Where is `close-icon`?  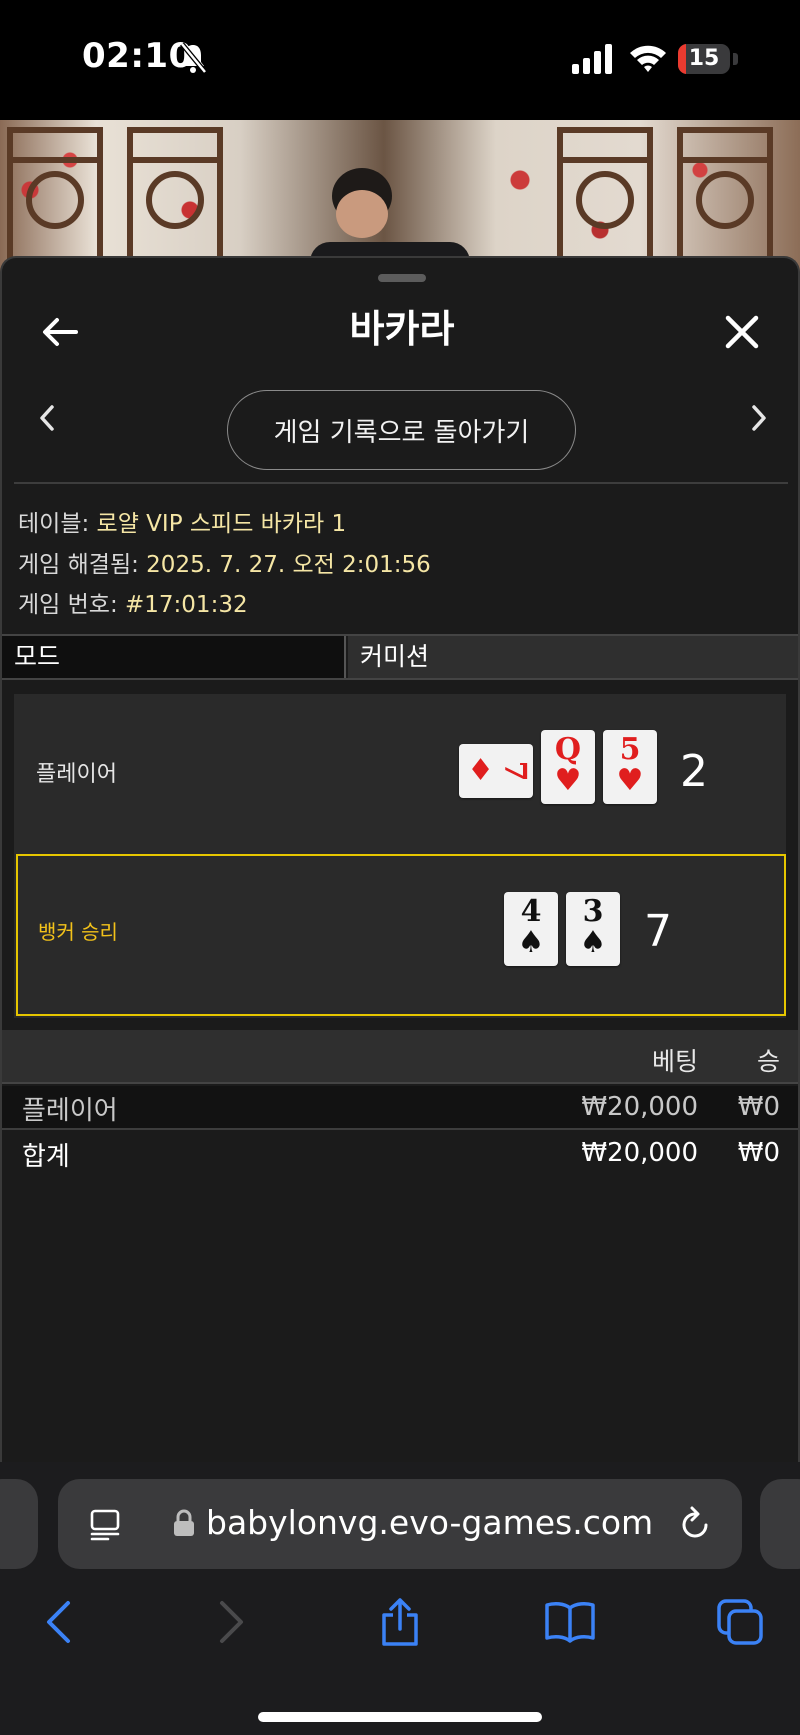 close-icon is located at coordinates (742, 332).